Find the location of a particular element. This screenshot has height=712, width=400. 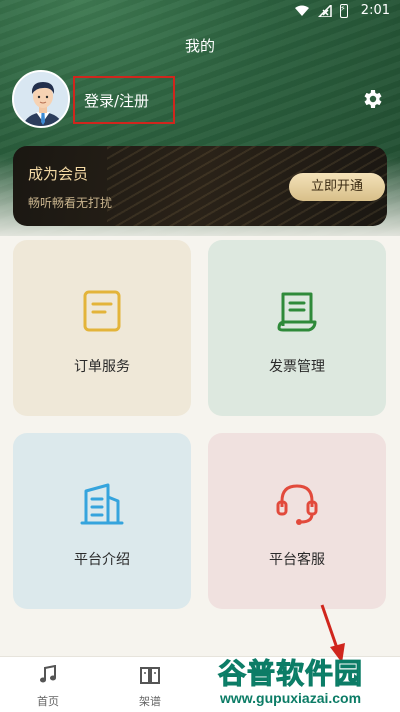

tile-label: 平台介绍 is located at coordinates (102, 560).